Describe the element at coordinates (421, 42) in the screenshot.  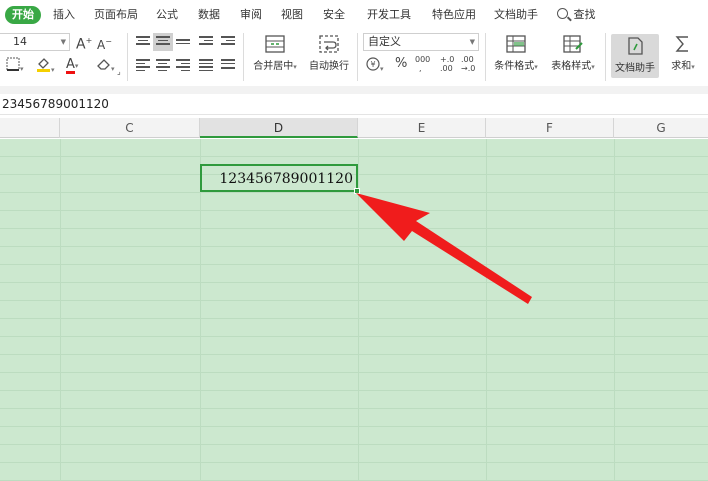
I see `number-format-select: 自定义 ▼` at that location.